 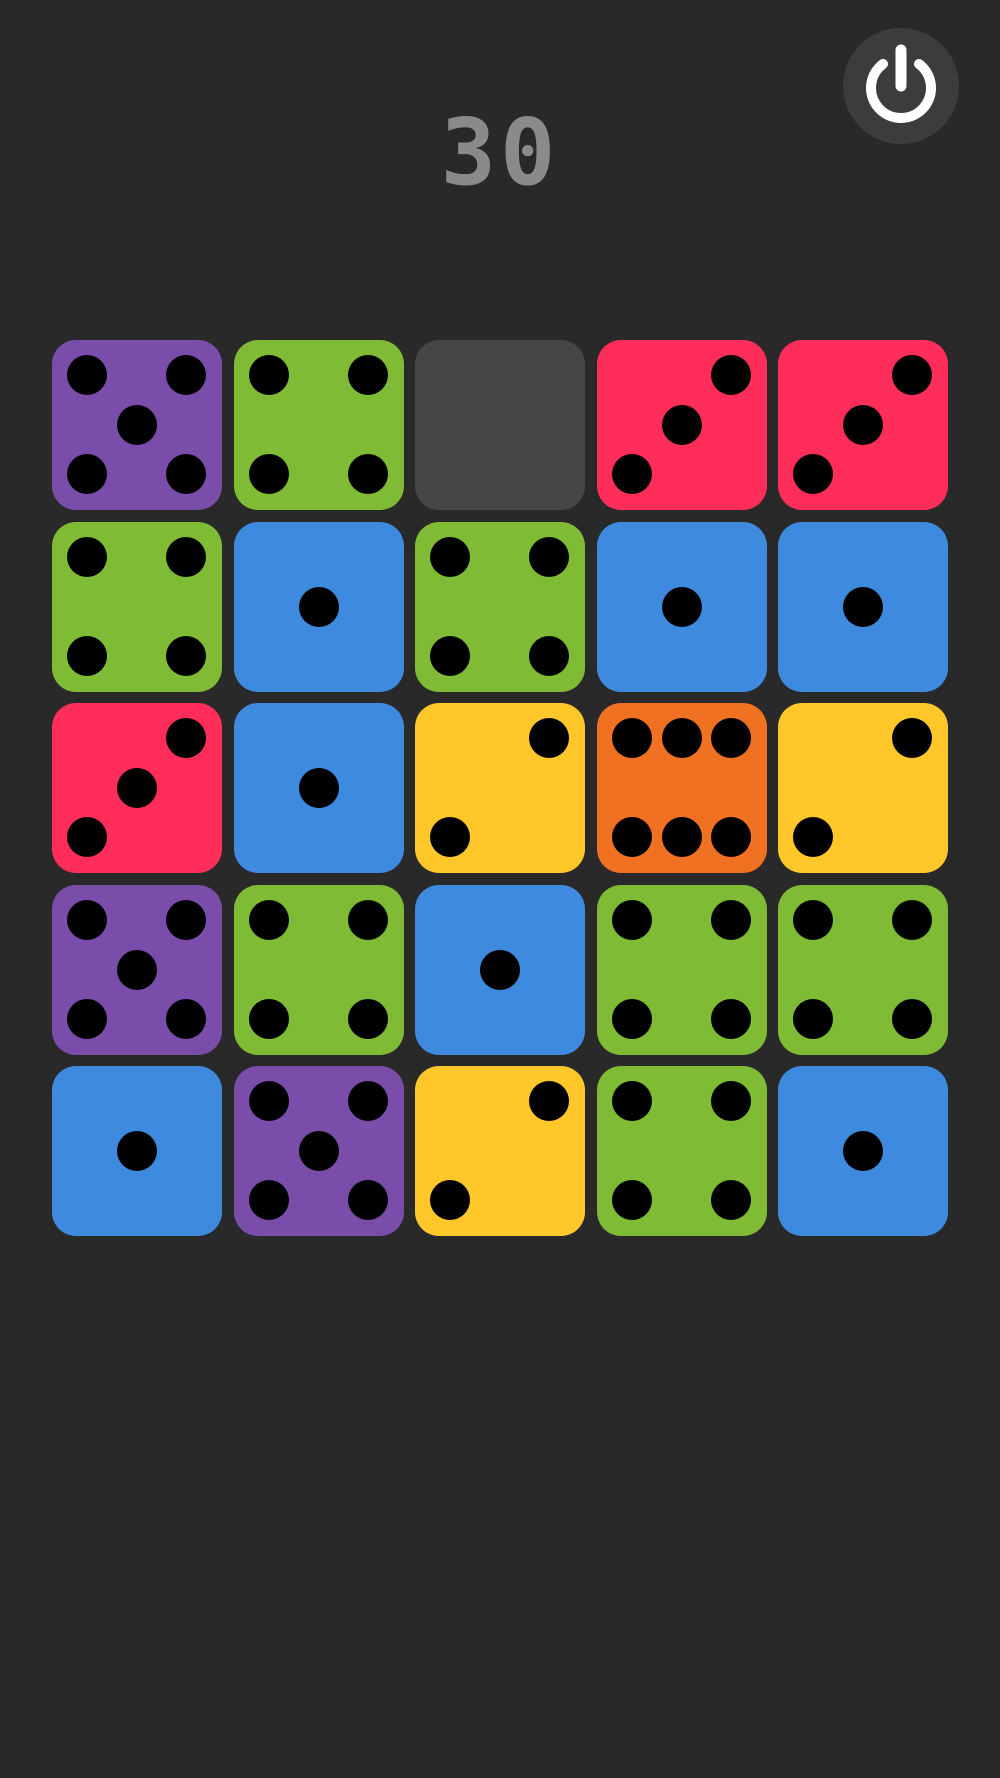 I want to click on empty-cell, so click(x=500, y=425).